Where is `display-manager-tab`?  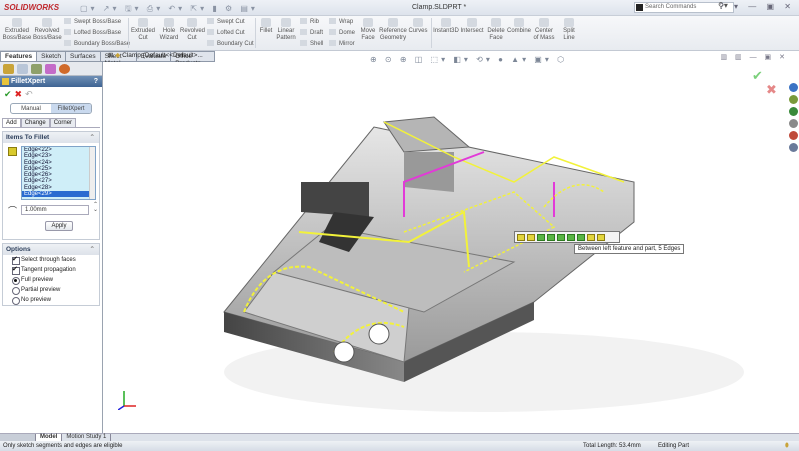
display-manager-tab is located at coordinates (64, 69).